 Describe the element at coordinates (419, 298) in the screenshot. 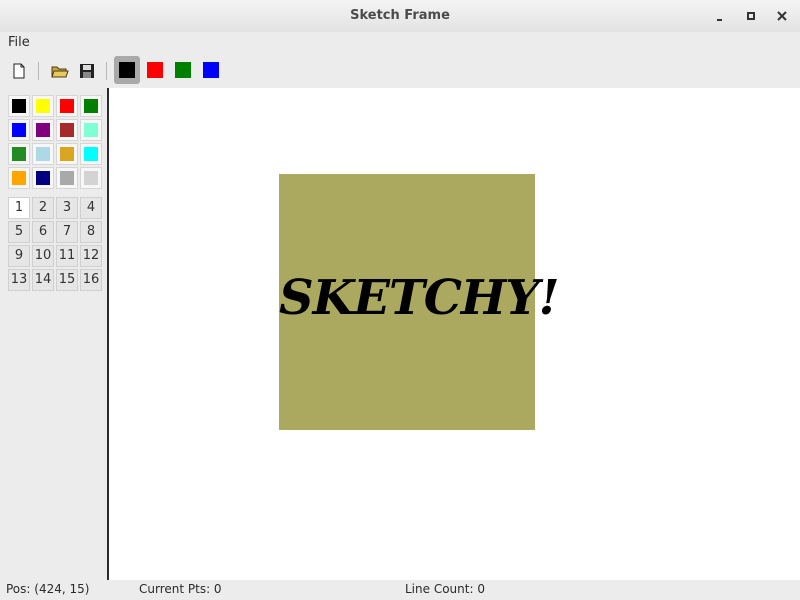

I see `drawn-text: SKETCHY!` at that location.